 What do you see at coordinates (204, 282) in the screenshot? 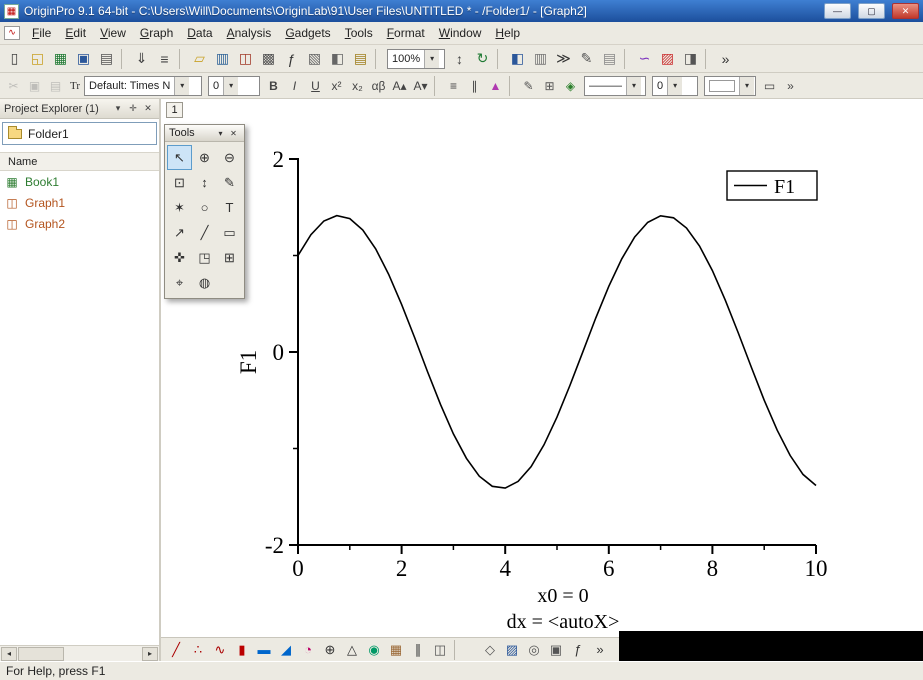
I see `rotate-tool: ◍` at bounding box center [204, 282].